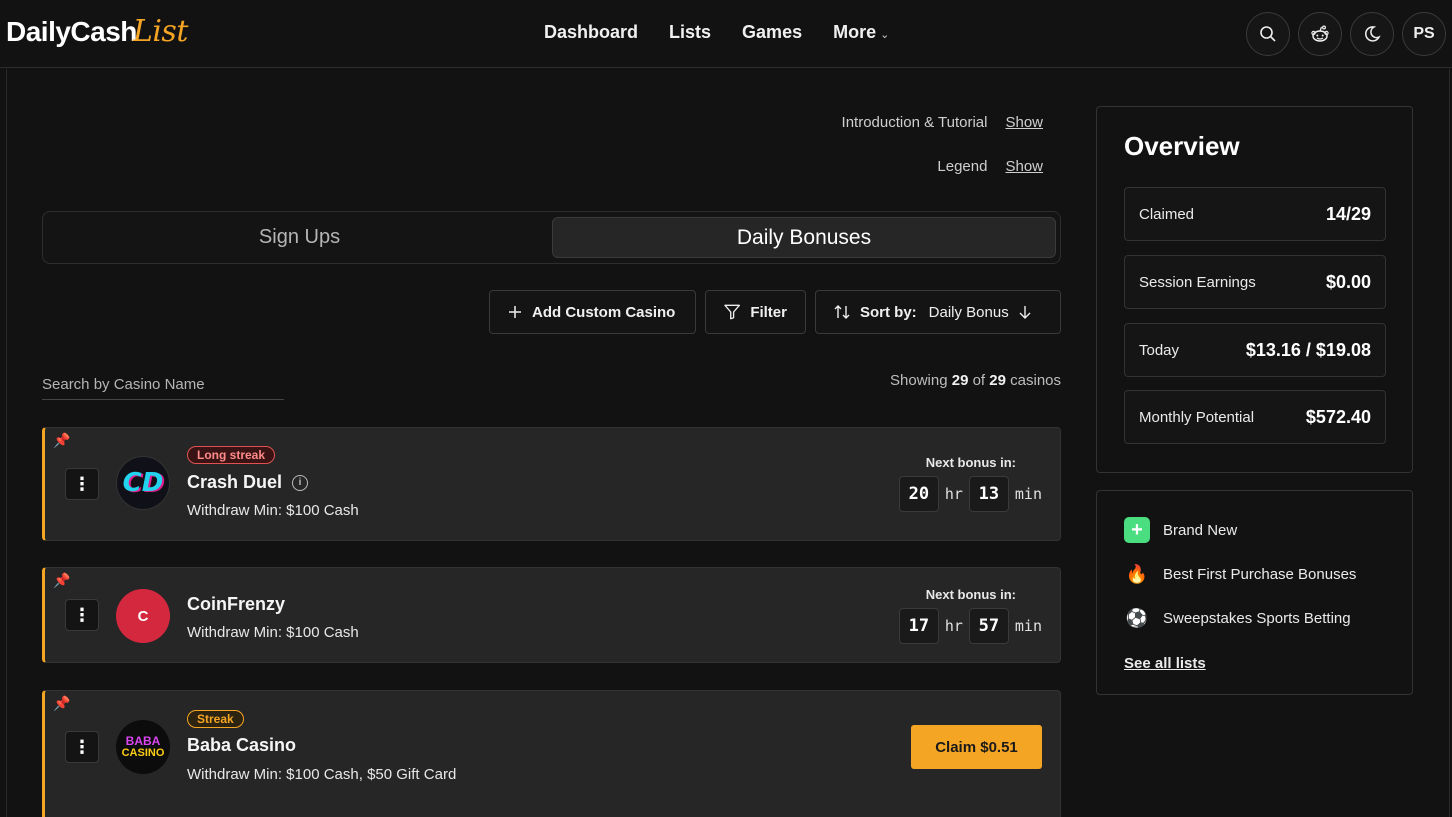 Image resolution: width=1452 pixels, height=817 pixels. I want to click on chevron-down-icon: ⌄, so click(885, 35).